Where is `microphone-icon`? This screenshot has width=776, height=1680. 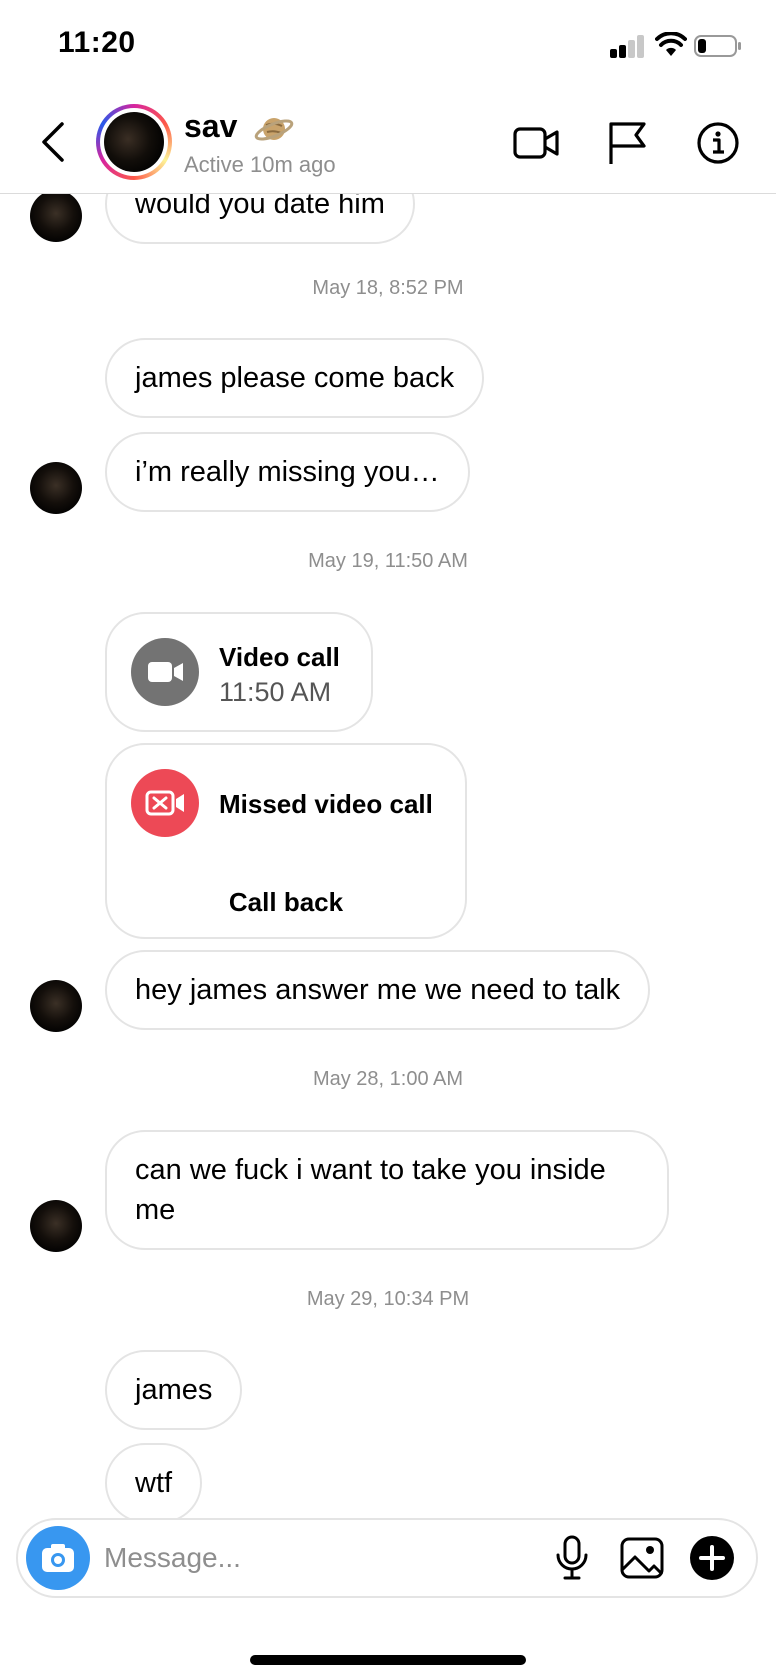
microphone-icon is located at coordinates (572, 1558).